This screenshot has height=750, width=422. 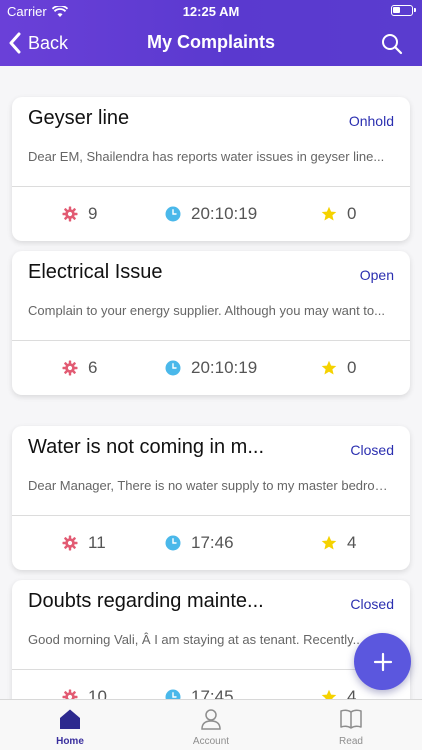 I want to click on comment-count-value: 9, so click(x=93, y=213).